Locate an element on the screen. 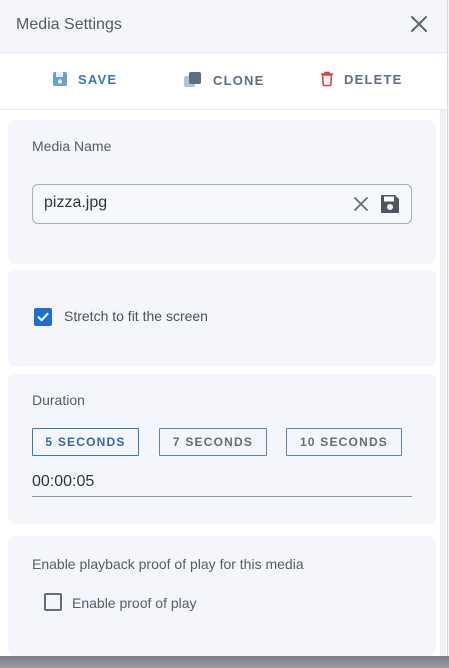 This screenshot has height=668, width=449. duration-label: Duration is located at coordinates (58, 400).